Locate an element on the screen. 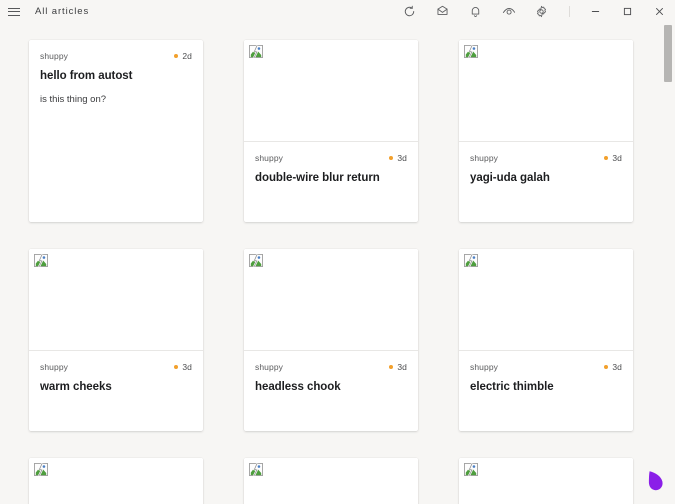  article-body: shuppy 3d electric thimble is located at coordinates (546, 391).